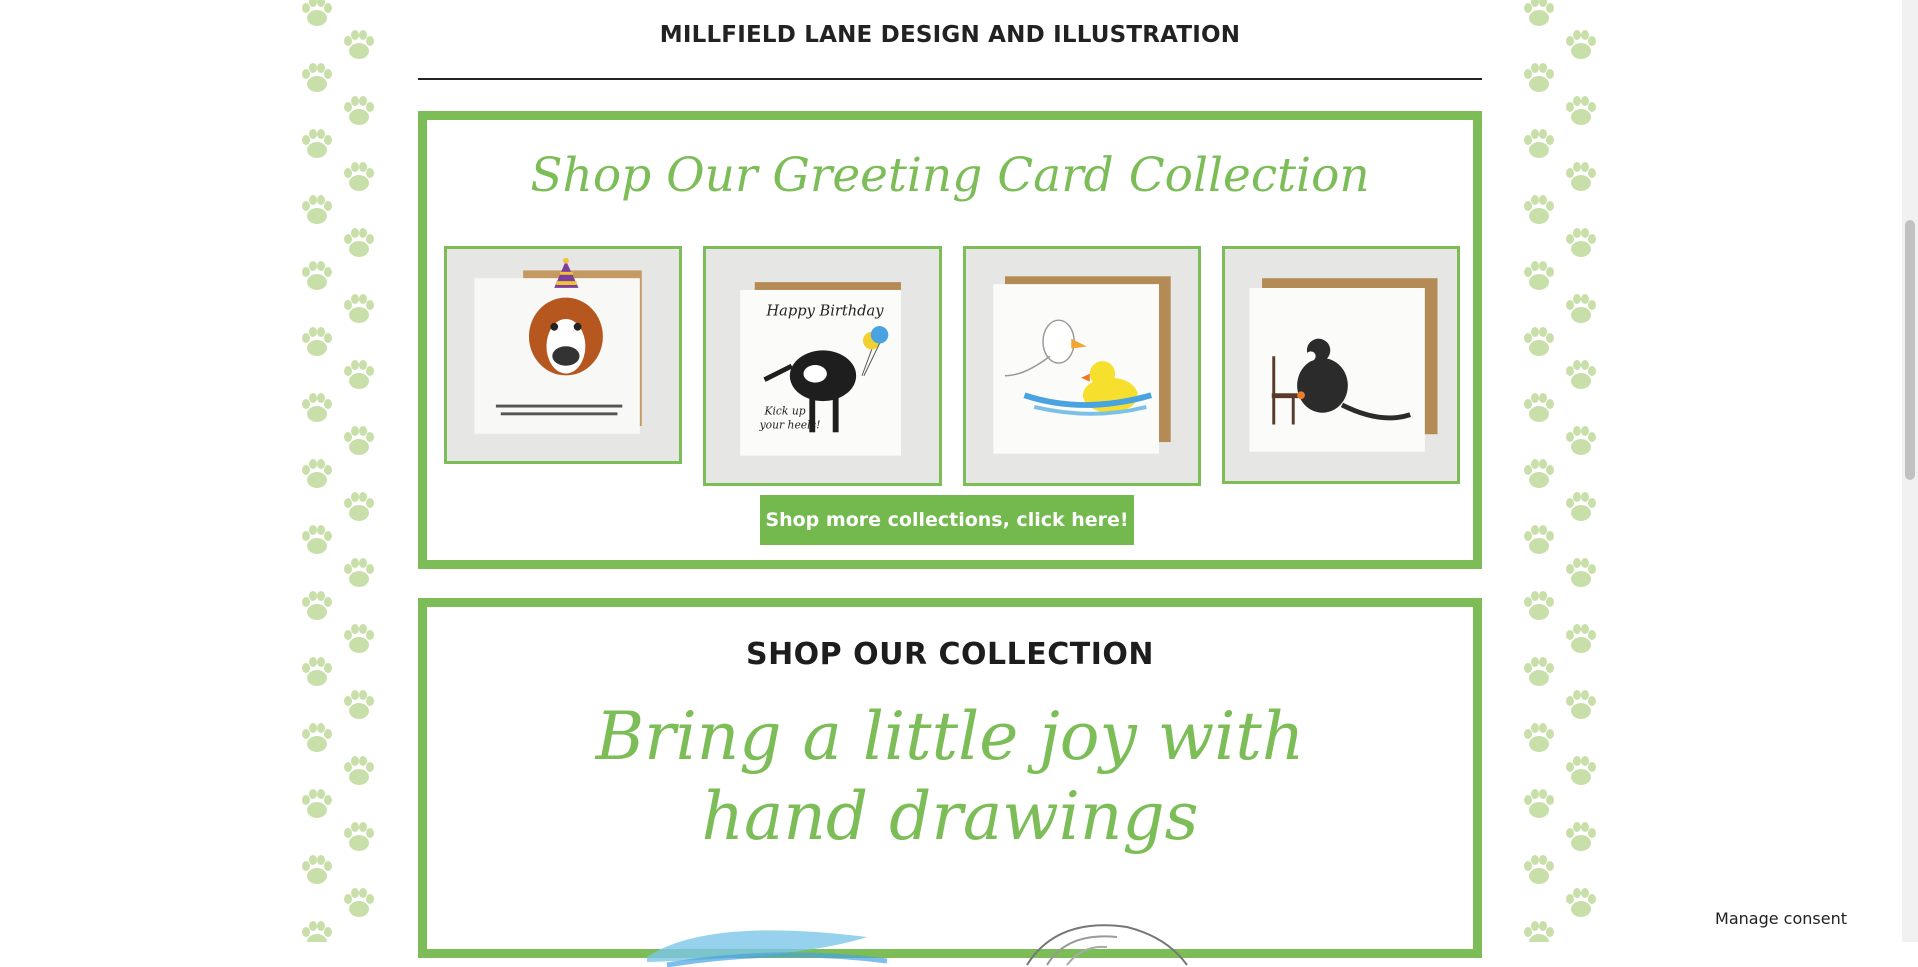  I want to click on shop-more-collections-button: Shop more collections, click here!, so click(947, 520).